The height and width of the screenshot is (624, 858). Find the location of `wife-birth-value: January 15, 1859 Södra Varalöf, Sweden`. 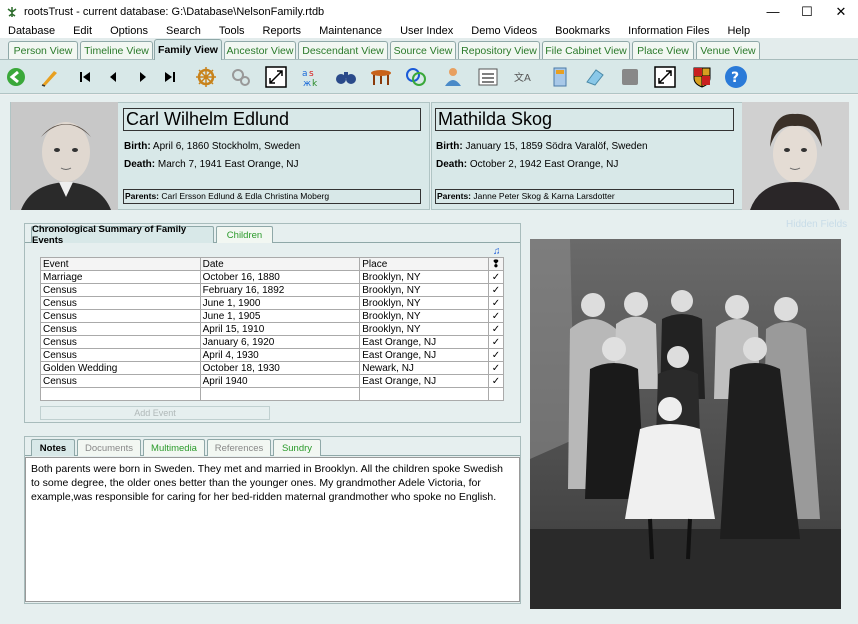

wife-birth-value: January 15, 1859 Södra Varalöf, Sweden is located at coordinates (556, 146).